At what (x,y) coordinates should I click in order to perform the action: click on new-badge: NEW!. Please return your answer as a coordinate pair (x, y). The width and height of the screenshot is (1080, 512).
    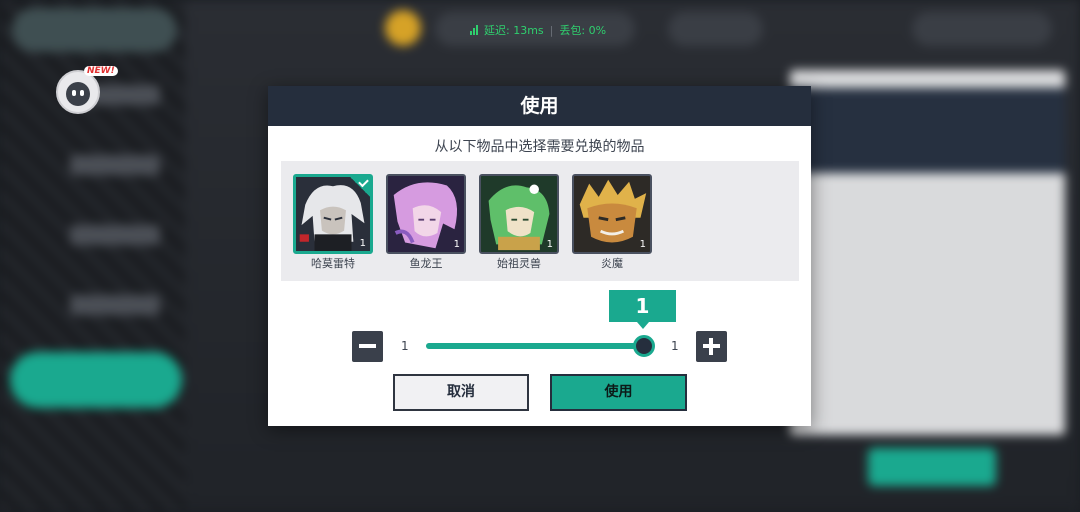
    Looking at the image, I should click on (101, 71).